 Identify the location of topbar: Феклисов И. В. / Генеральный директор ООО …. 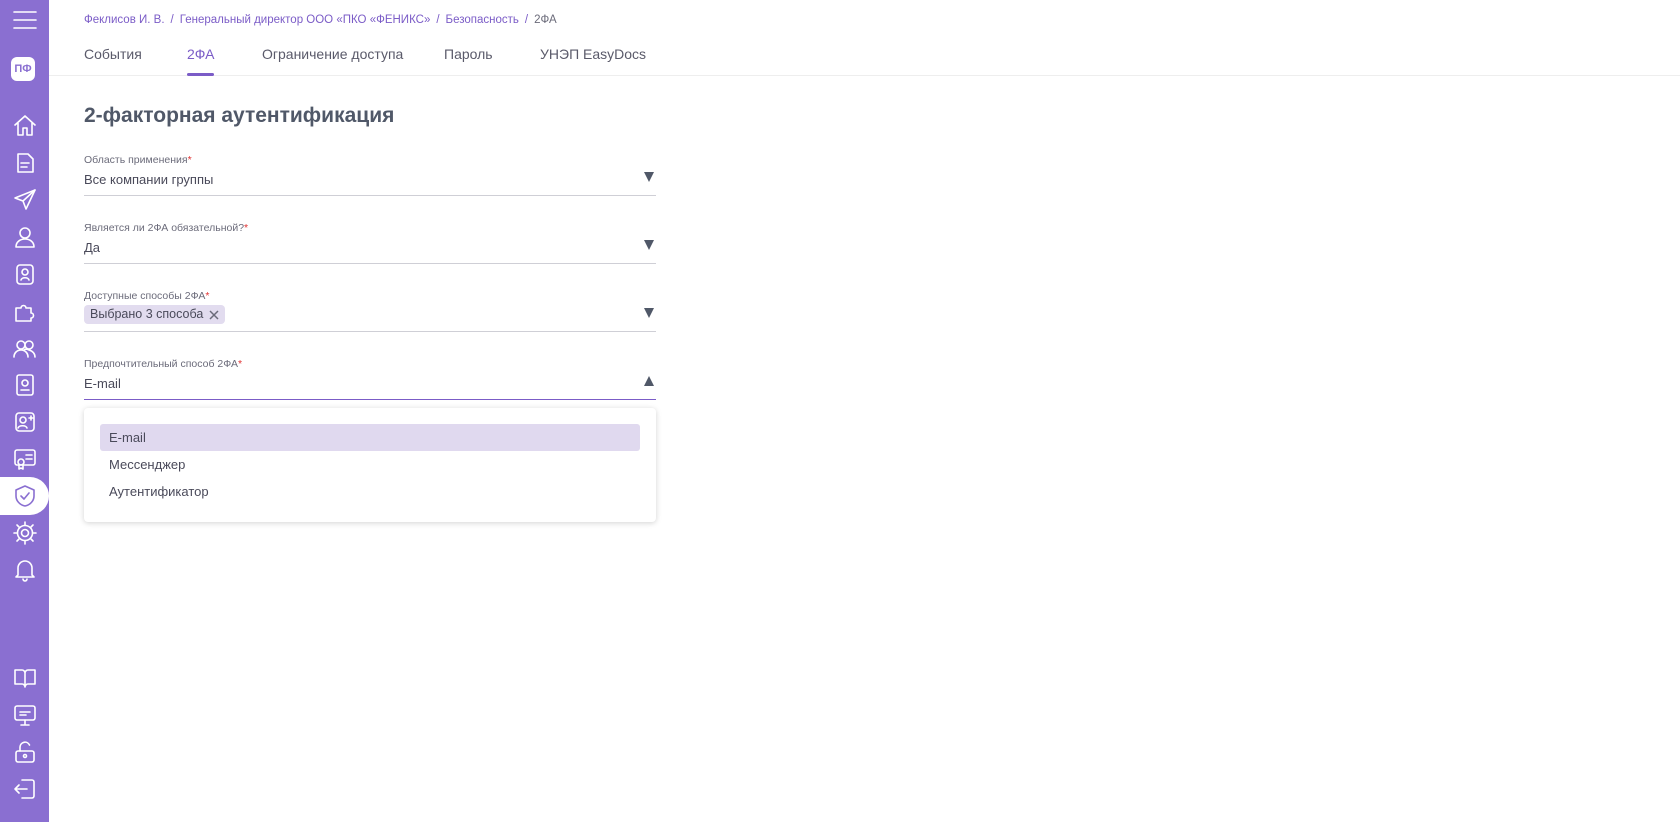
(864, 38).